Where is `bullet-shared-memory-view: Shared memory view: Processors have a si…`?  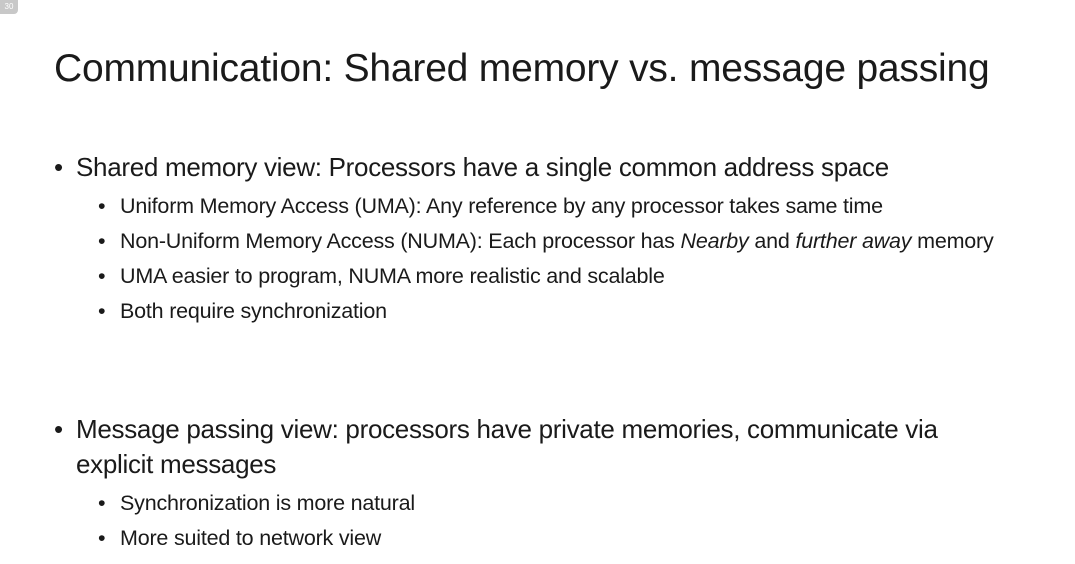 bullet-shared-memory-view: Shared memory view: Processors have a si… is located at coordinates (554, 167).